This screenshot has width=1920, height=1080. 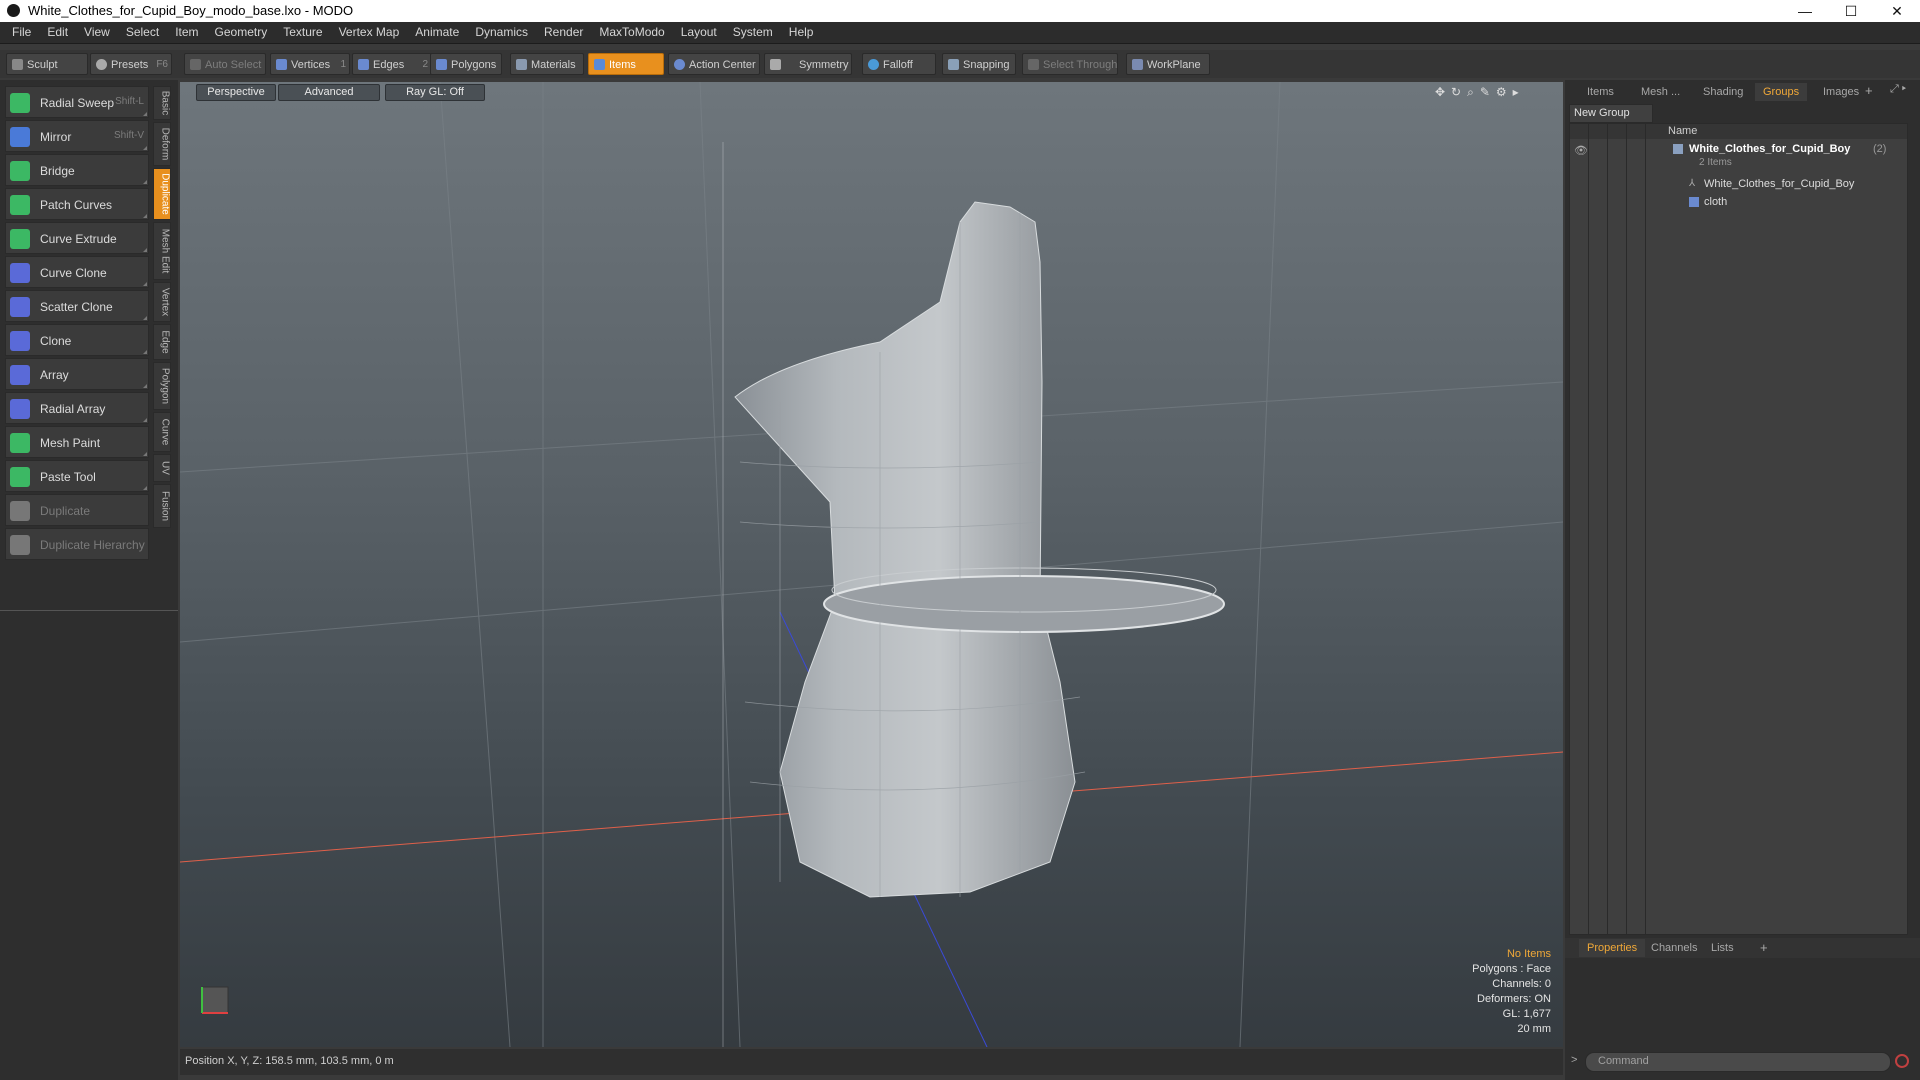 What do you see at coordinates (57, 32) in the screenshot?
I see `menu-edit: Edit` at bounding box center [57, 32].